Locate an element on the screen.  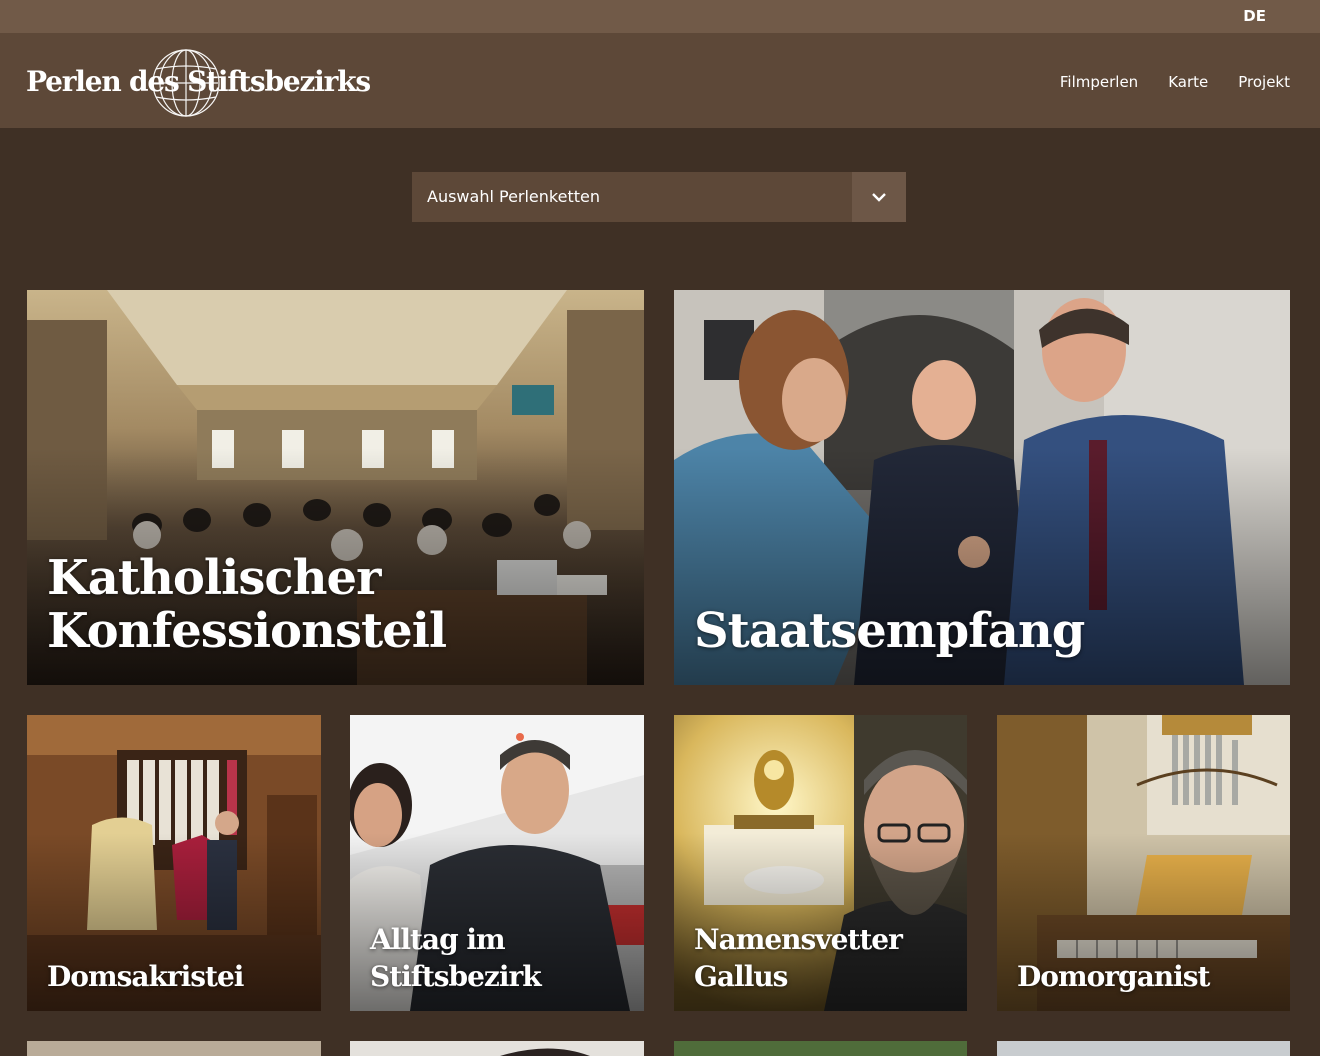
card-title: Namensvetter Gallus is located at coordinates (821, 958).